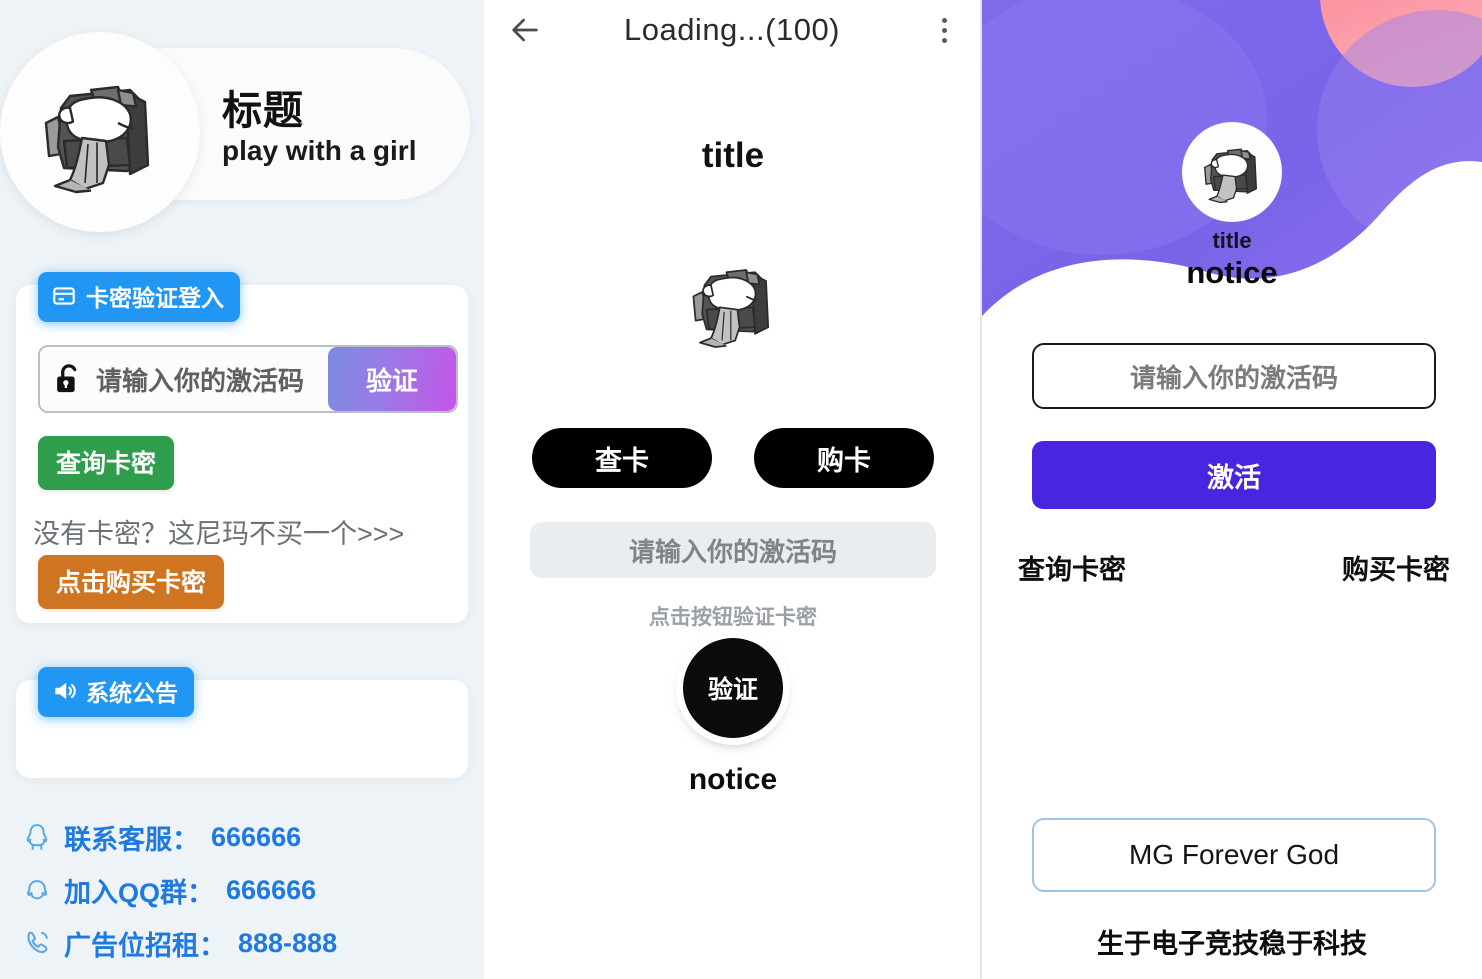  I want to click on page-subtitle: play with a girl, so click(319, 150).